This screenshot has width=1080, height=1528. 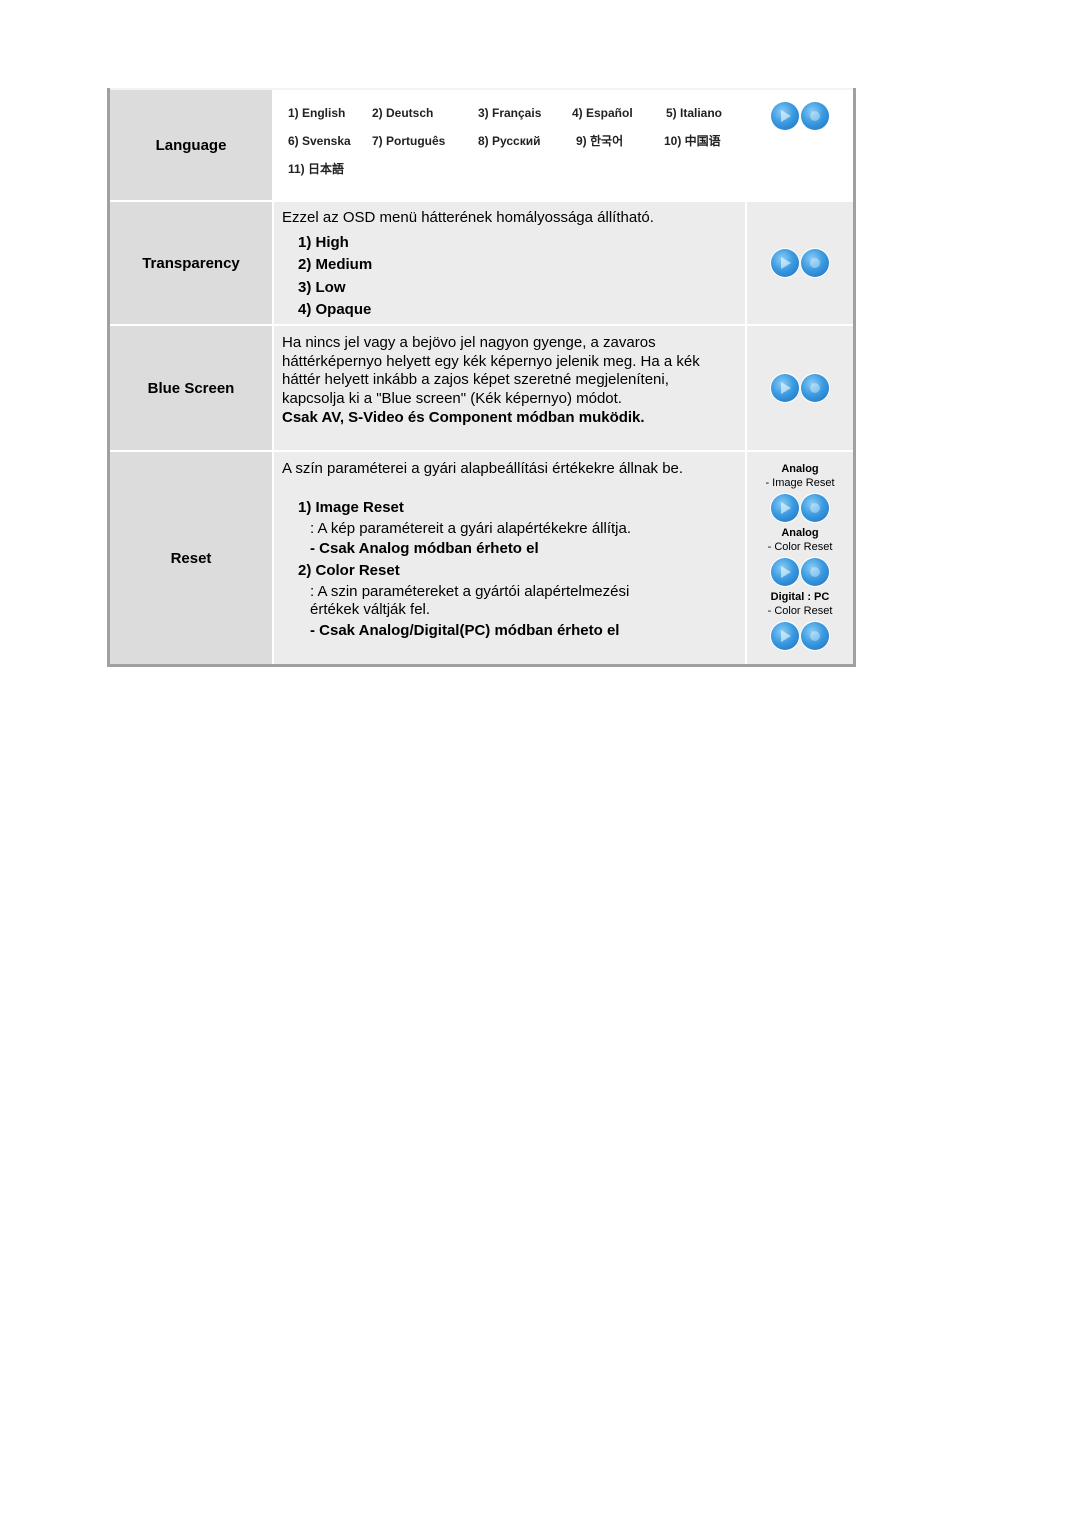 What do you see at coordinates (800, 483) in the screenshot?
I see `icon-group-function: - Image Reset` at bounding box center [800, 483].